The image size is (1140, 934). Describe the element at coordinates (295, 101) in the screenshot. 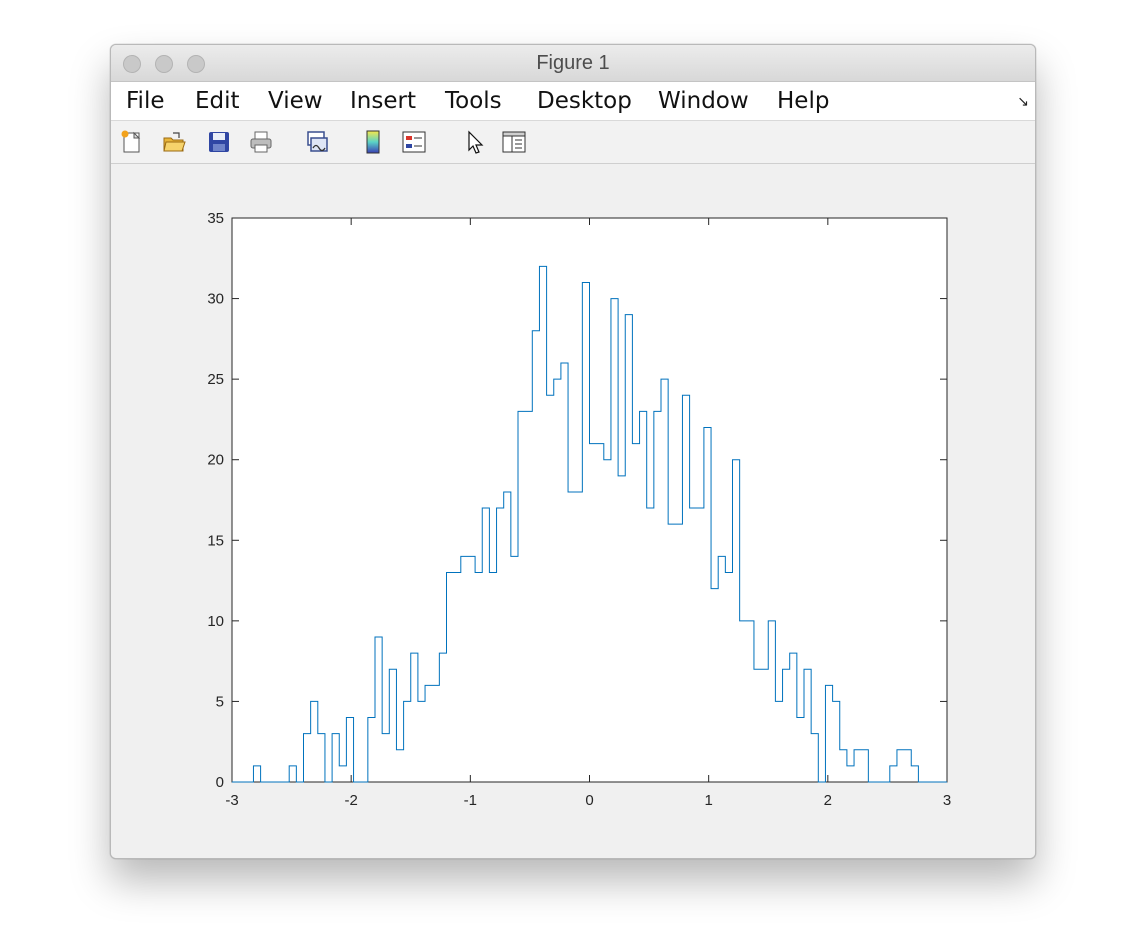

I see `menu-view: View` at that location.